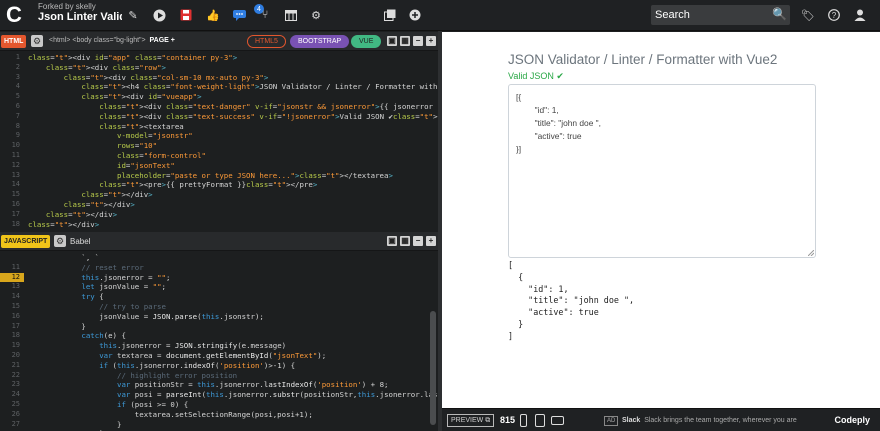 The image size is (880, 431). What do you see at coordinates (110, 136) in the screenshot?
I see `code-line: v-model="jsonstr"` at bounding box center [110, 136].